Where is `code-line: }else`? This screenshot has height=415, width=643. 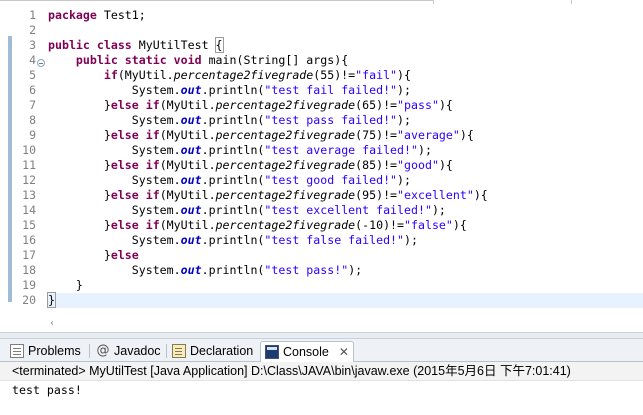 code-line: }else is located at coordinates (121, 255).